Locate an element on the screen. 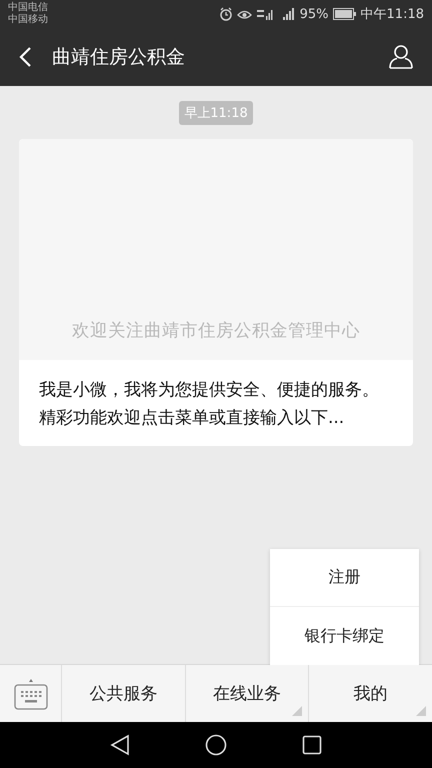 This screenshot has height=768, width=432. home-icon is located at coordinates (216, 745).